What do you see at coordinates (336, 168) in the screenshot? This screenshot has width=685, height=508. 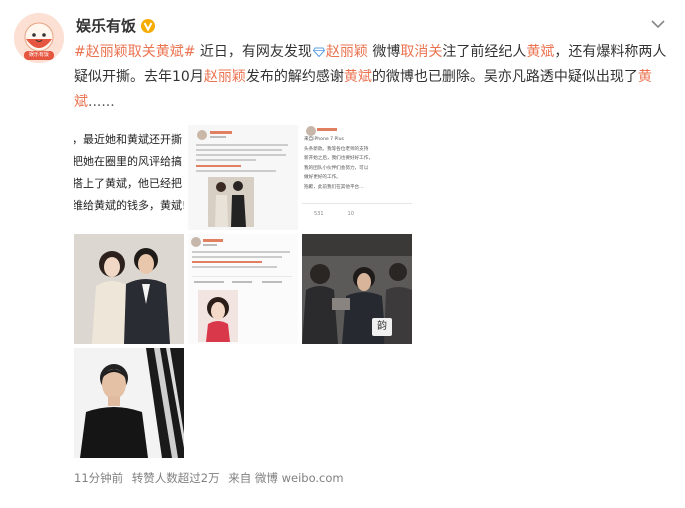 I see `image-text-line: 我的团队小伙伴们会努力，可以` at bounding box center [336, 168].